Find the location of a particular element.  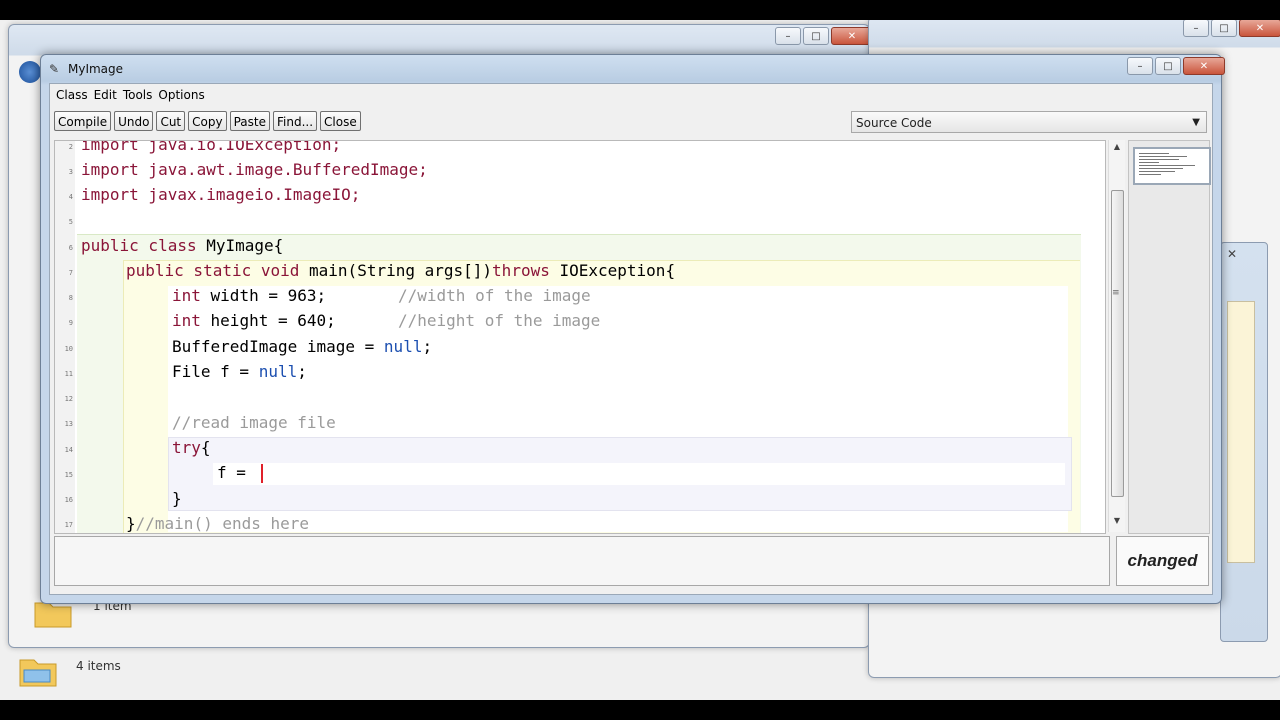

code-line-11: File f = null; is located at coordinates (239, 371).